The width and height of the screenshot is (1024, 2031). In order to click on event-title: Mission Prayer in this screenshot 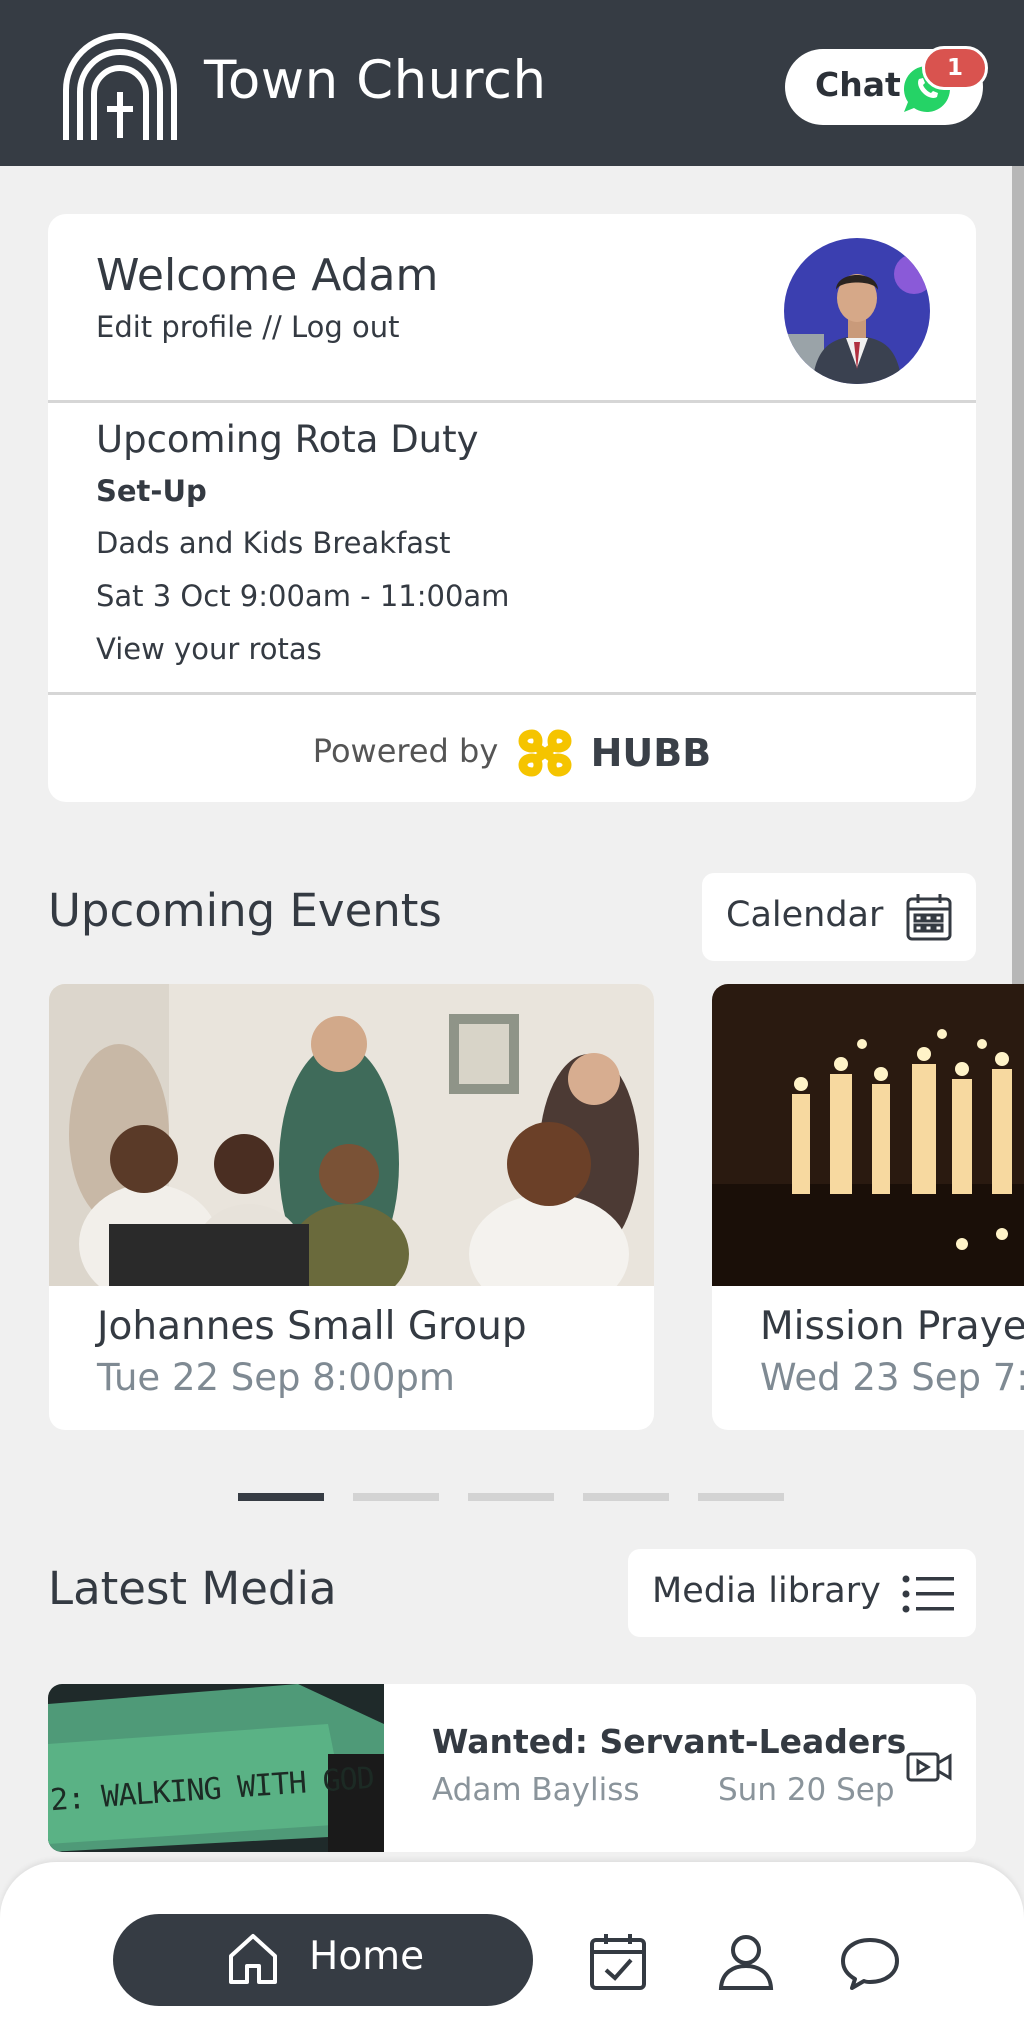, I will do `click(892, 1326)`.